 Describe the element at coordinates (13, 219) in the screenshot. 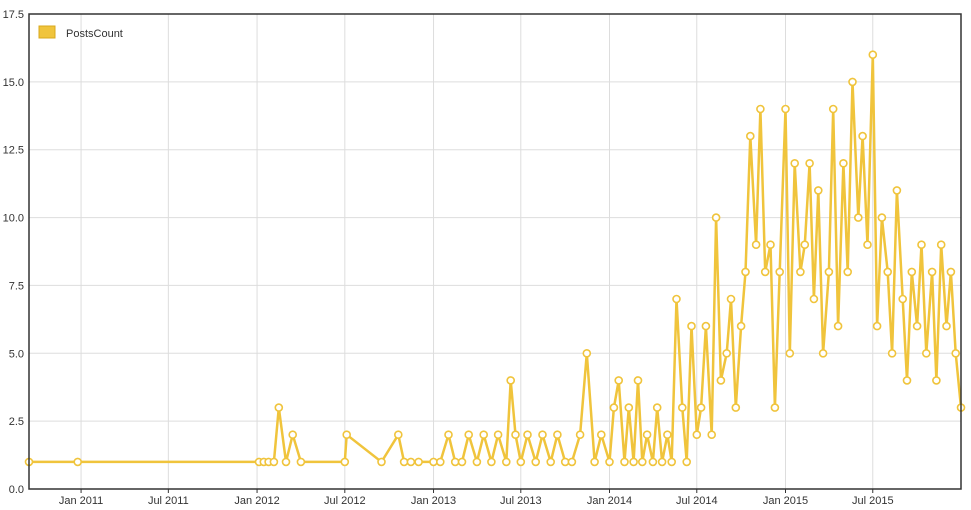

I see `y-tick-label: 10.0` at that location.